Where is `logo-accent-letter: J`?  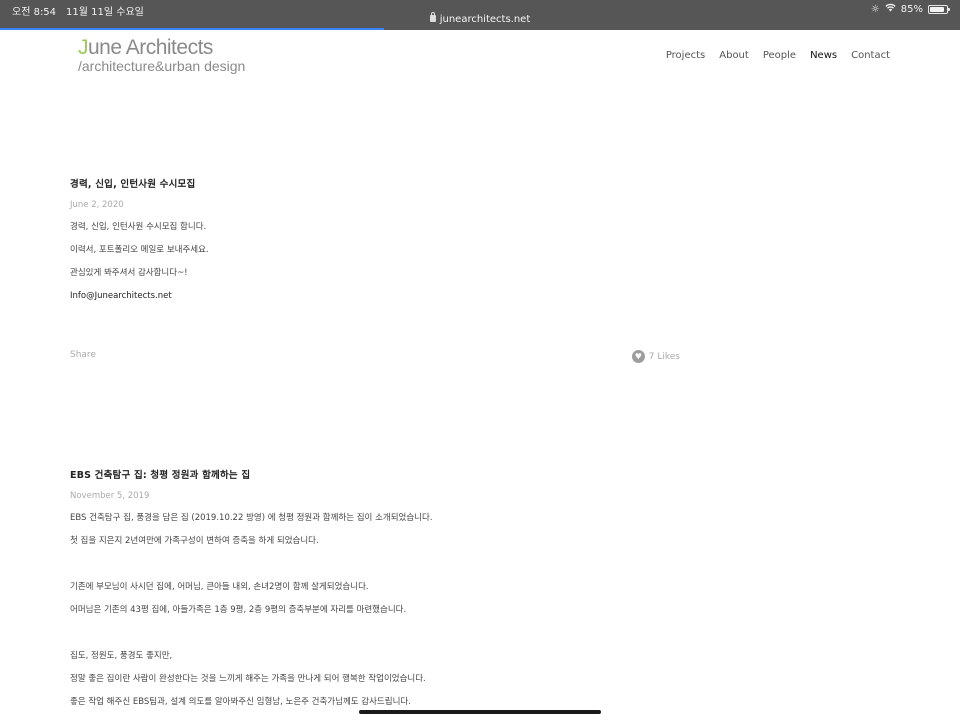 logo-accent-letter: J is located at coordinates (83, 47).